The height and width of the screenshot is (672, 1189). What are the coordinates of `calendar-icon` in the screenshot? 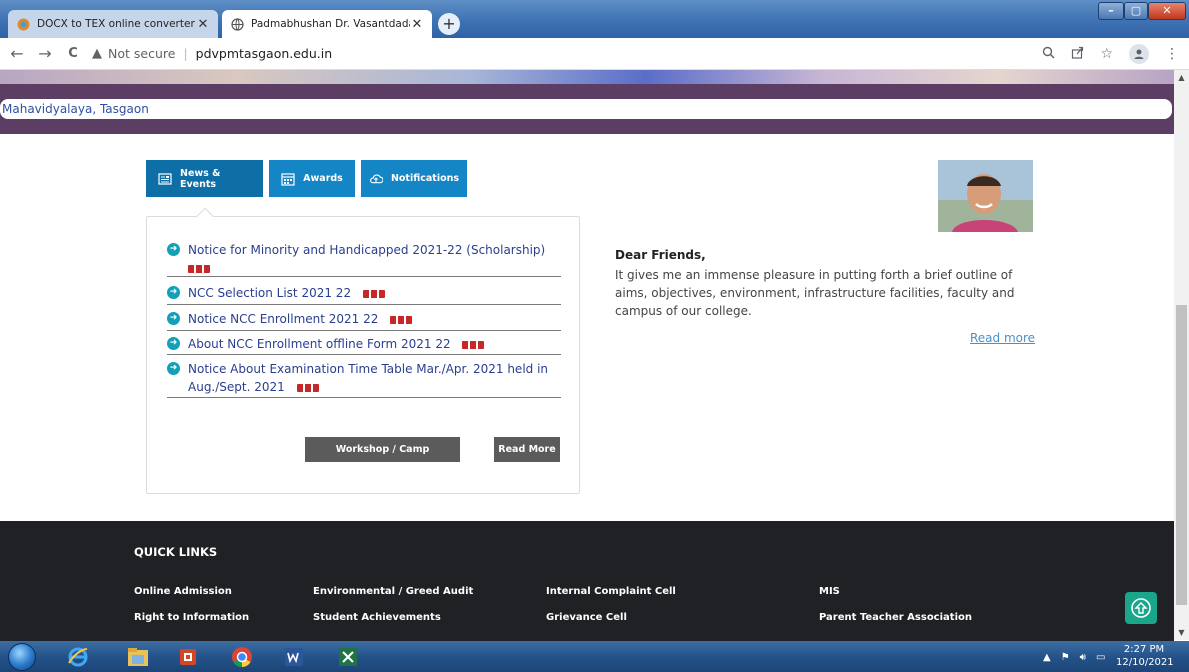 It's located at (288, 179).